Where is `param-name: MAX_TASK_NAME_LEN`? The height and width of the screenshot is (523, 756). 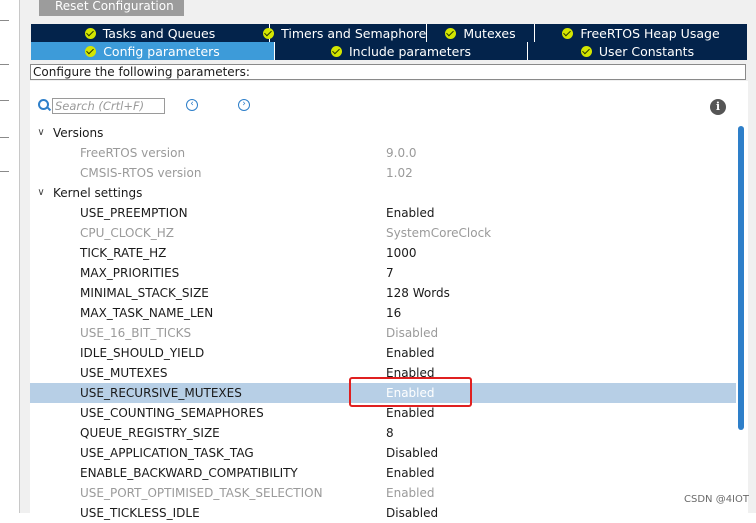
param-name: MAX_TASK_NAME_LEN is located at coordinates (147, 313).